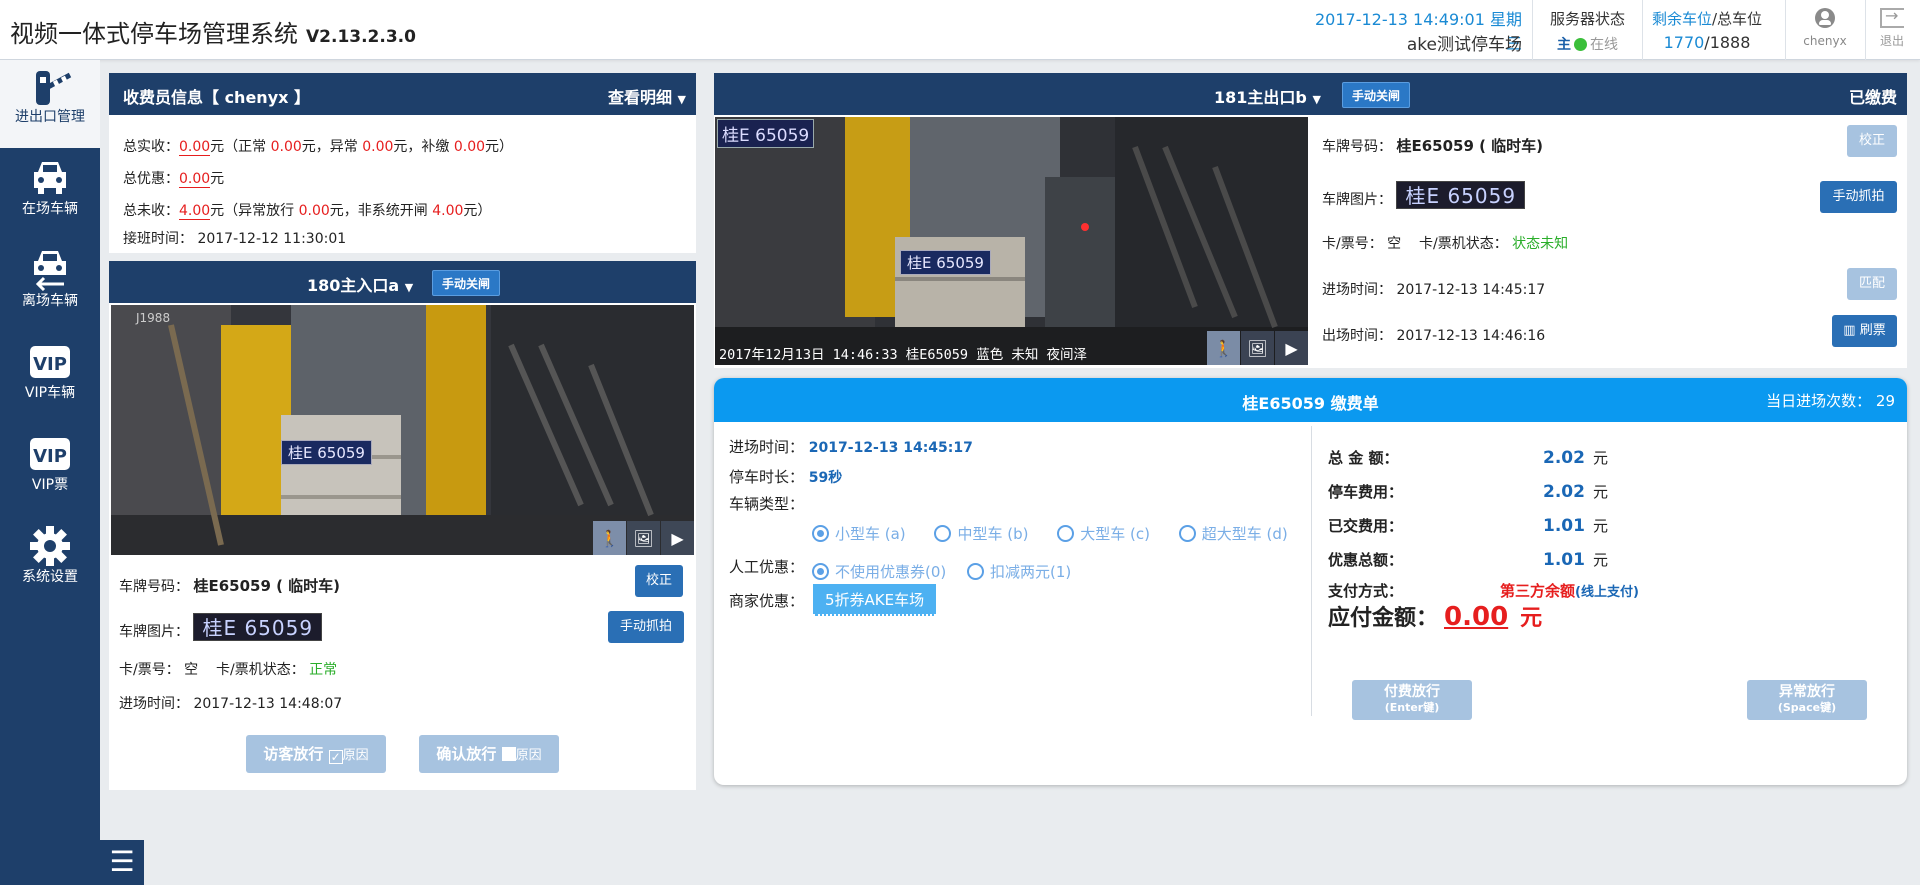 The height and width of the screenshot is (885, 1920). What do you see at coordinates (767, 504) in the screenshot?
I see `vehicle-type-label: 车辆类型：` at bounding box center [767, 504].